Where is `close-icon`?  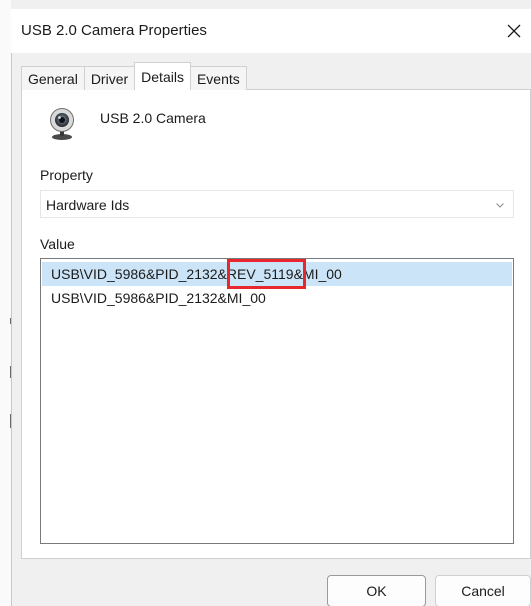 close-icon is located at coordinates (514, 31).